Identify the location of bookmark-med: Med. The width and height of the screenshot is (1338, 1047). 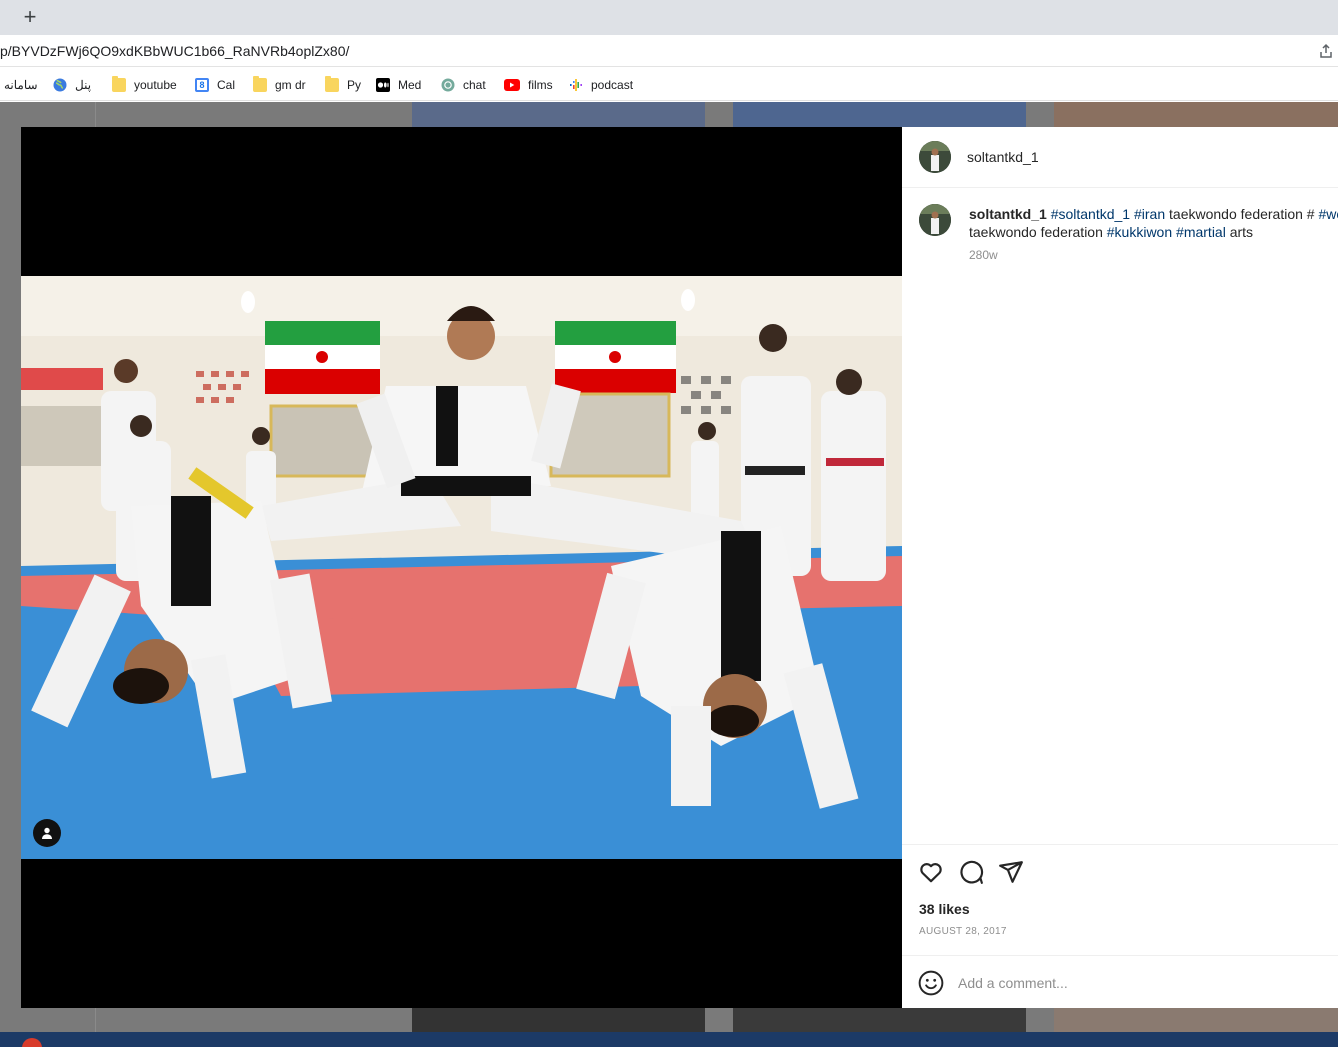
(398, 84).